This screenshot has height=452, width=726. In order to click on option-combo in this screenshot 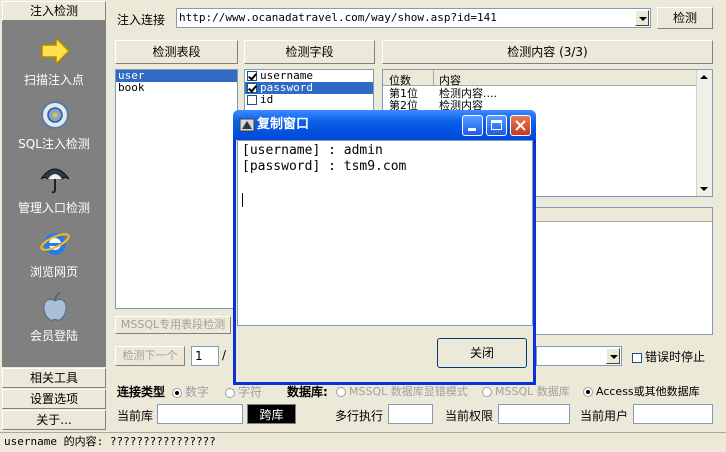, I will do `click(579, 356)`.